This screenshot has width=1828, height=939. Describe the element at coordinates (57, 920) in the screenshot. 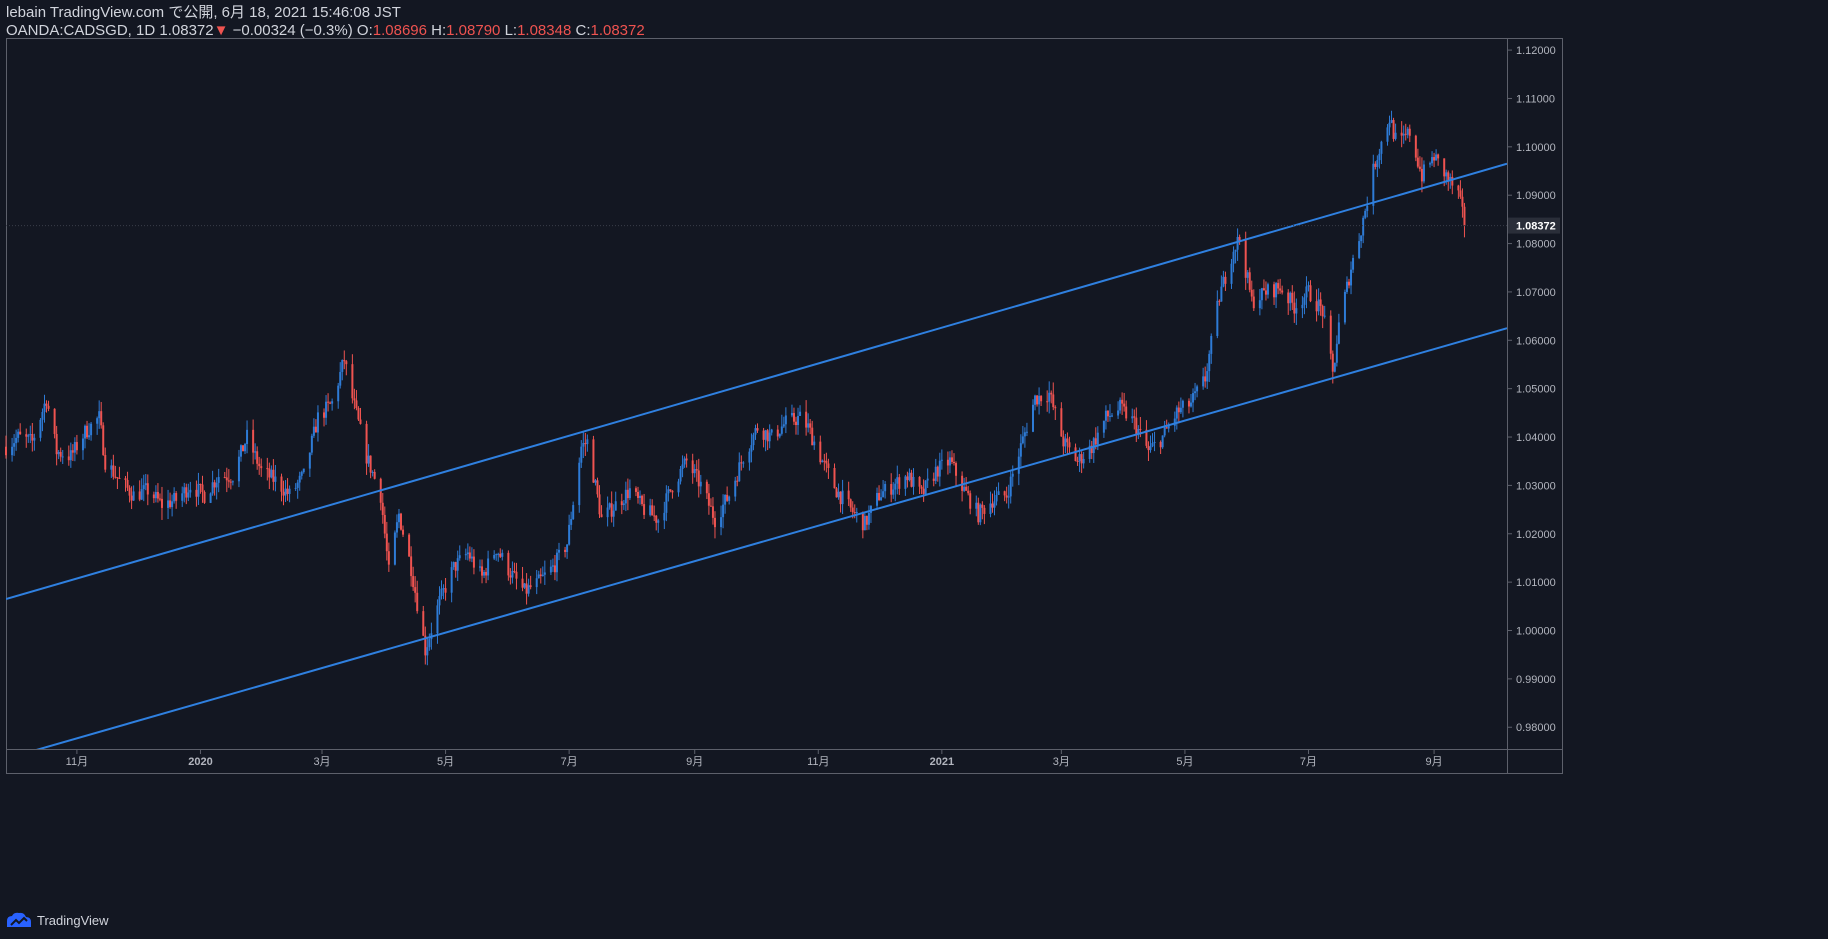

I see `tradingview-footer: TradingView` at that location.